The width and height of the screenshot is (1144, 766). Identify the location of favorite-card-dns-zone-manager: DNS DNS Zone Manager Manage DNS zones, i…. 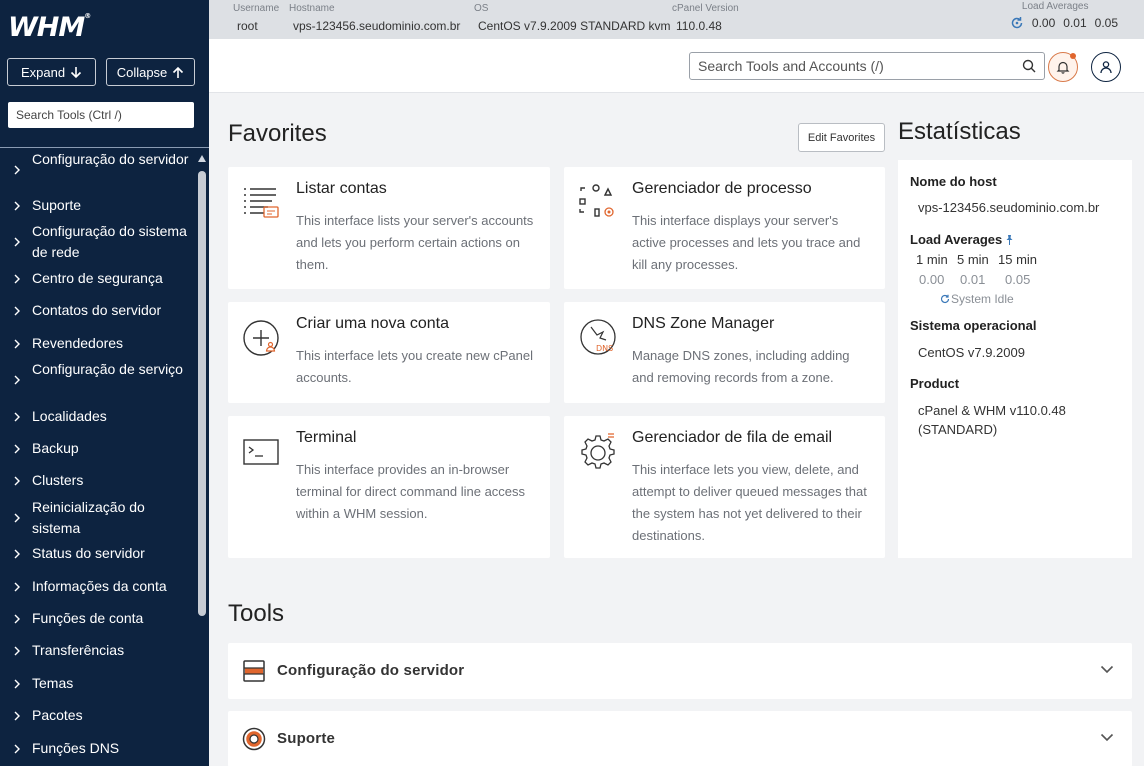
(724, 352).